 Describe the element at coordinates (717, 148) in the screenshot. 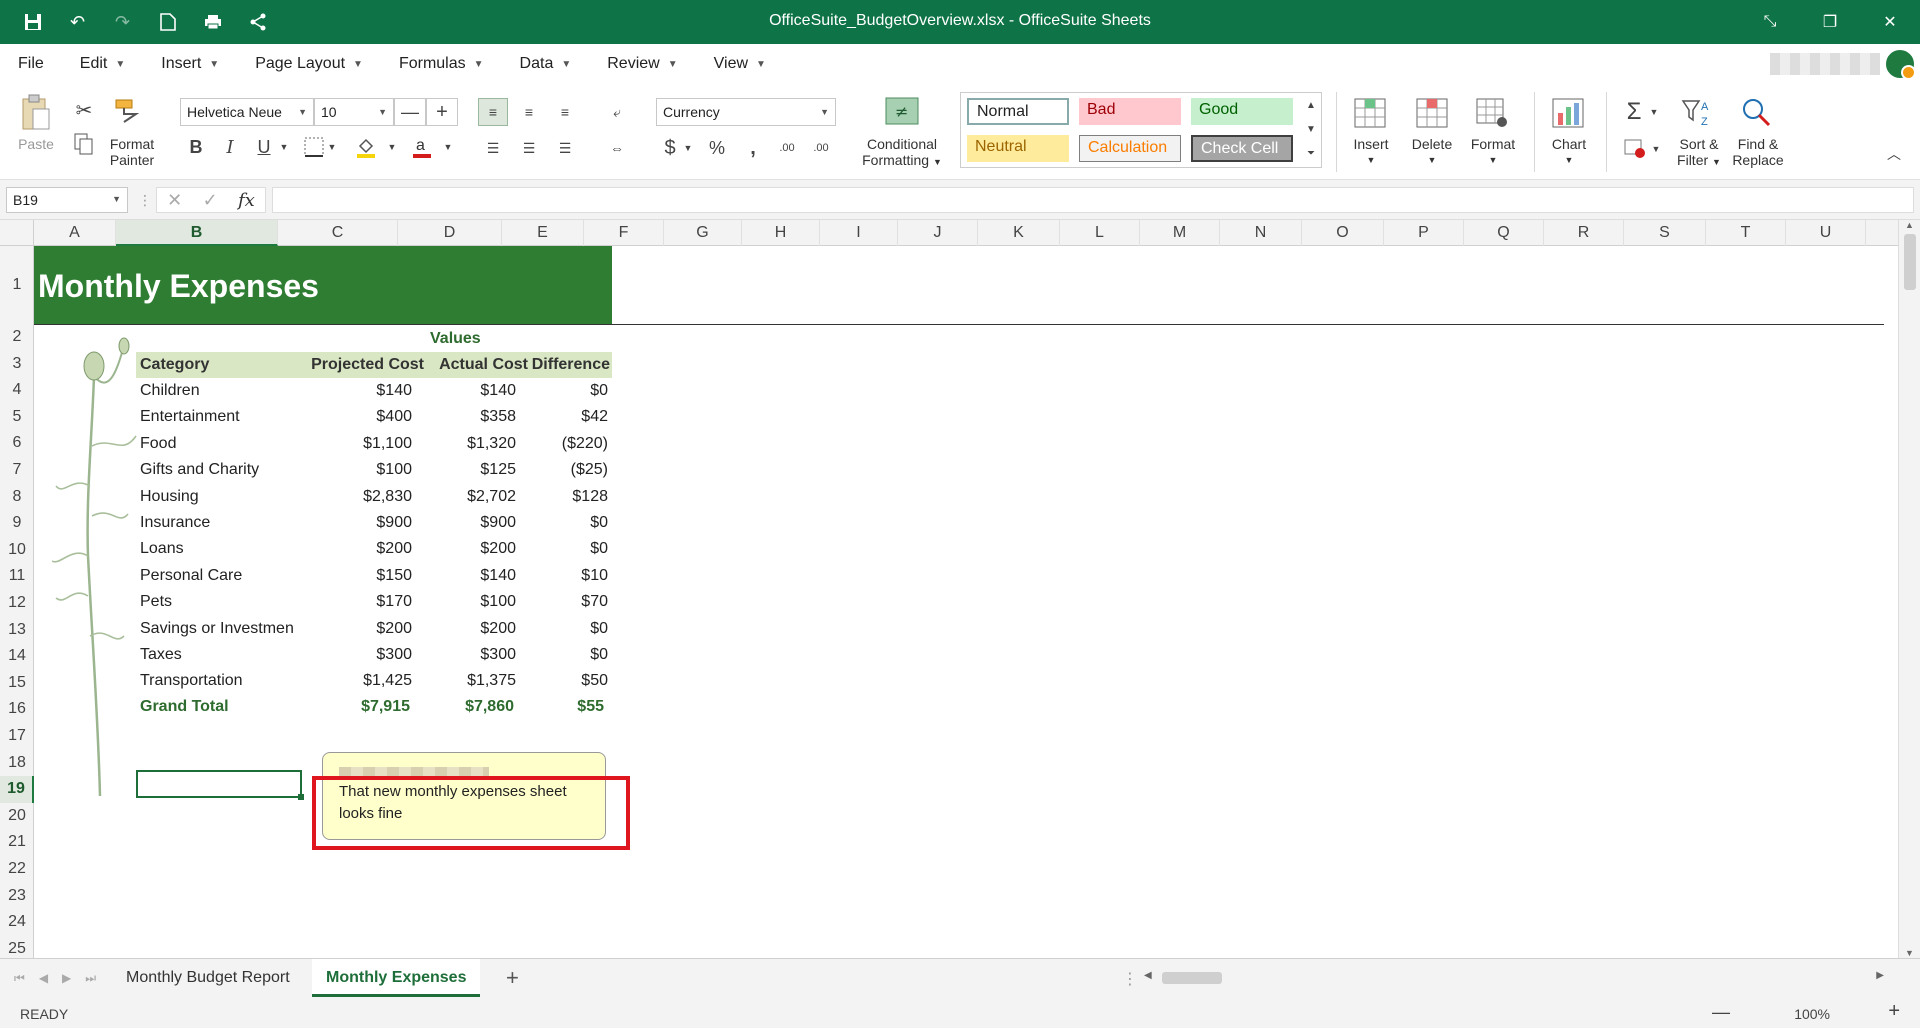

I see `percent-icon: %` at that location.